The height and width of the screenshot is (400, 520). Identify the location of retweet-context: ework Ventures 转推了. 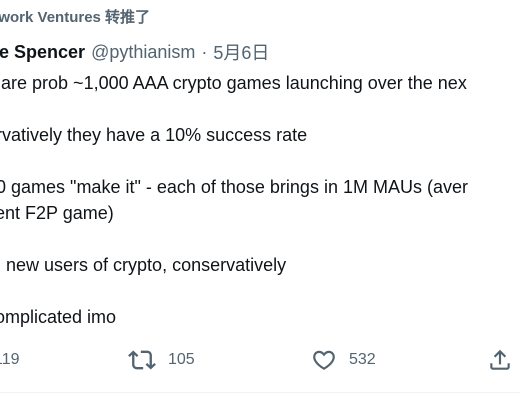
(75, 16).